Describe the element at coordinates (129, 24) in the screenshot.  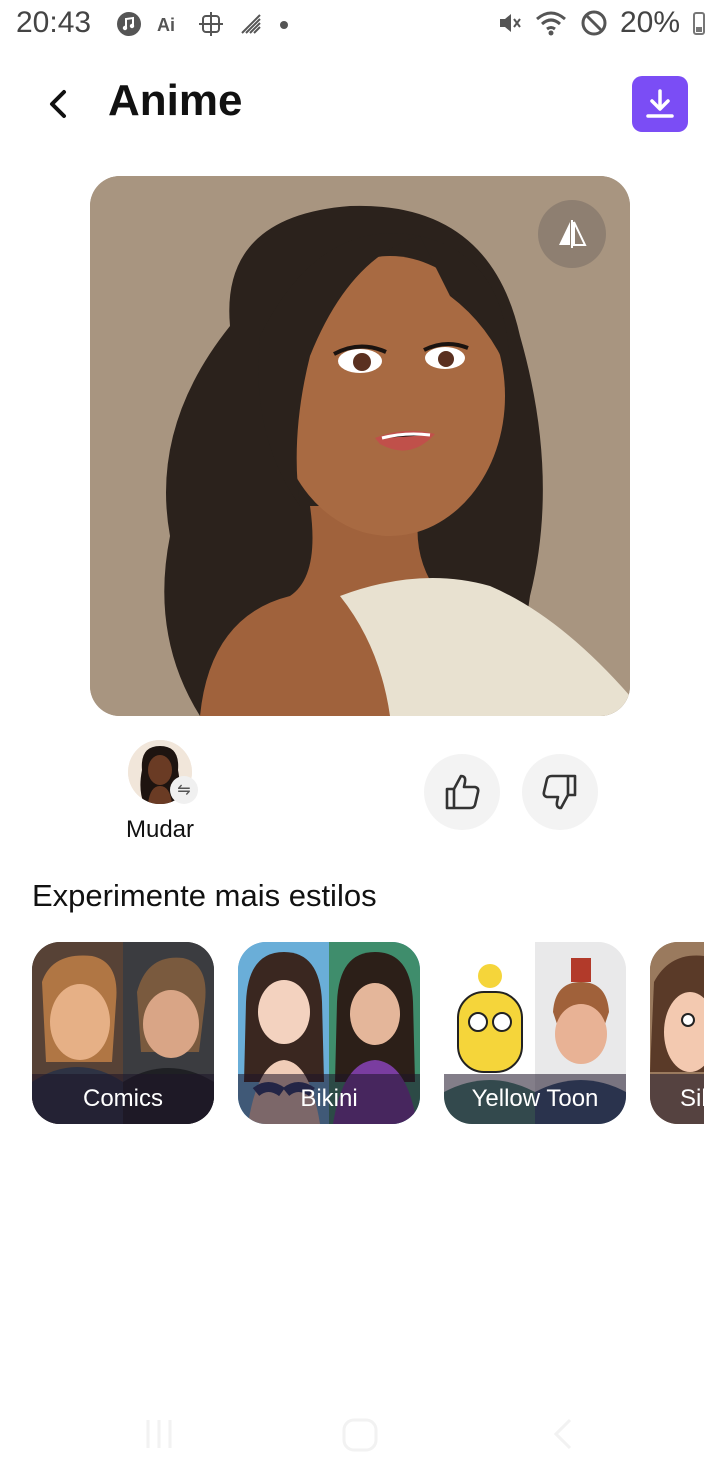
I see `music-icon` at that location.